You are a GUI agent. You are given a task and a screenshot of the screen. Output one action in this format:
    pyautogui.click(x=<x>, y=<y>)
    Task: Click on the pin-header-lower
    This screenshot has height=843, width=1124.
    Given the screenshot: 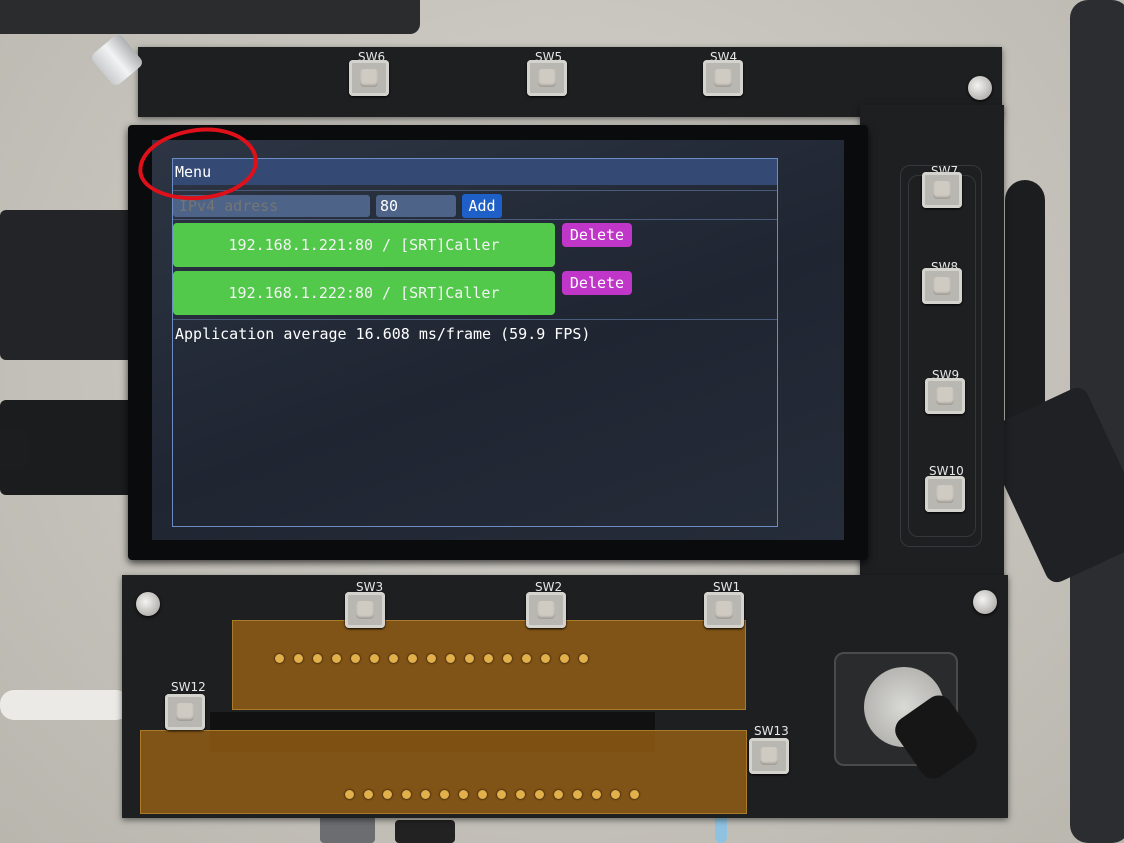 What is the action you would take?
    pyautogui.click(x=492, y=796)
    